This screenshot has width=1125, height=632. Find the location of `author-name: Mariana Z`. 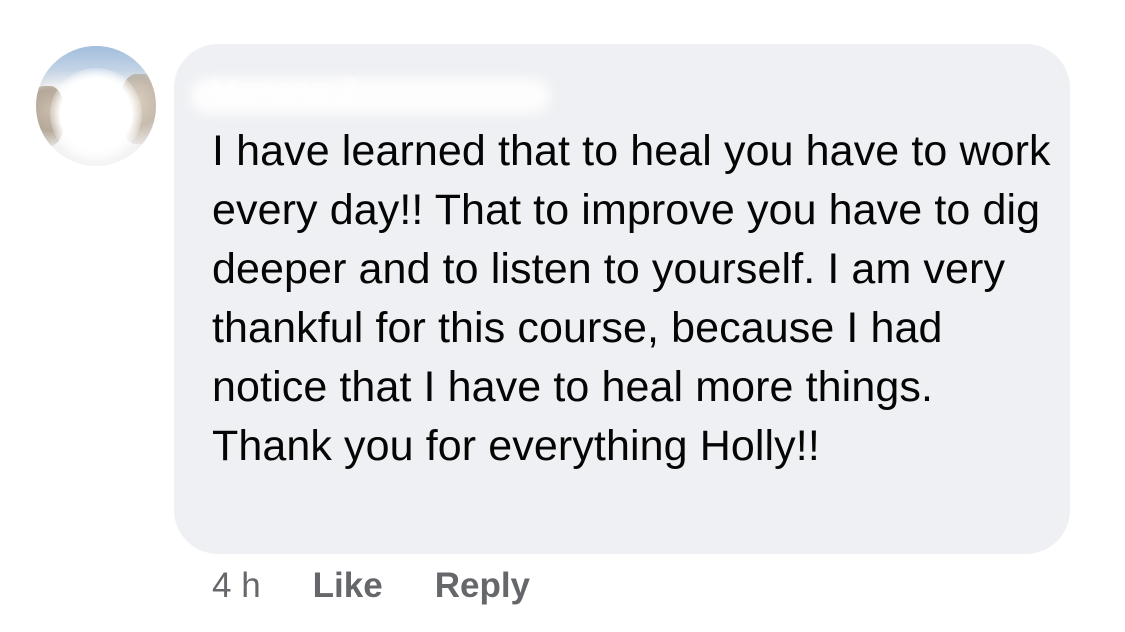

author-name: Mariana Z is located at coordinates (284, 91).